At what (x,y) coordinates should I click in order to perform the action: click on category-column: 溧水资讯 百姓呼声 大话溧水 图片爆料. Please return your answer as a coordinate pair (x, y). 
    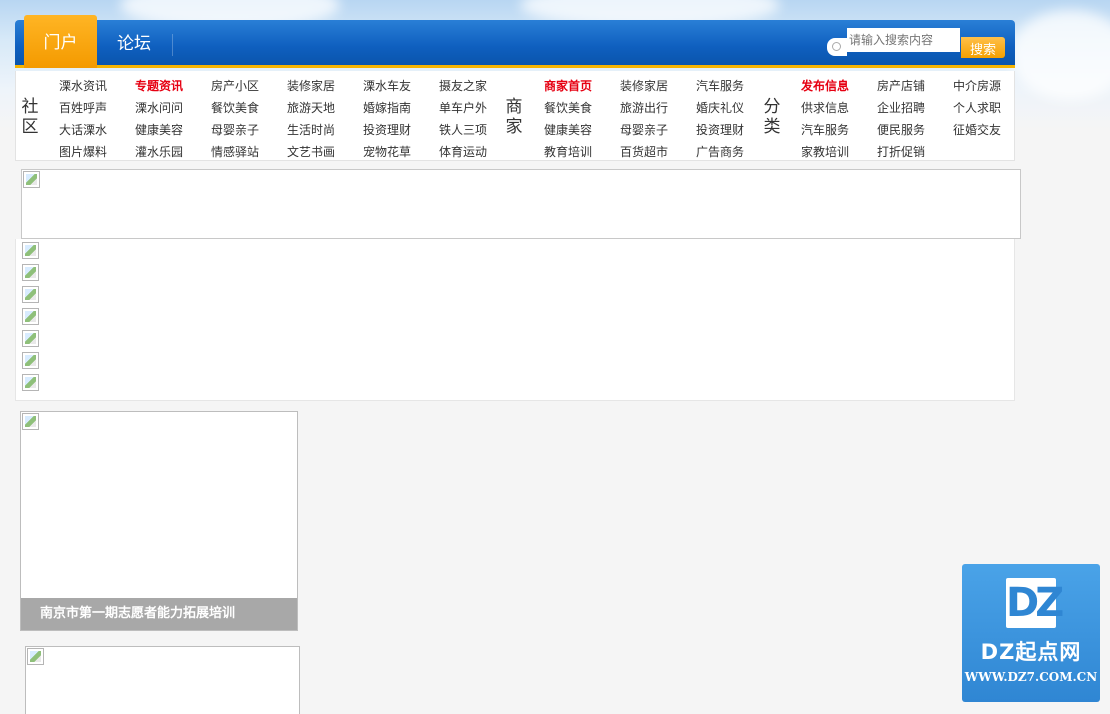
    Looking at the image, I should click on (83, 119).